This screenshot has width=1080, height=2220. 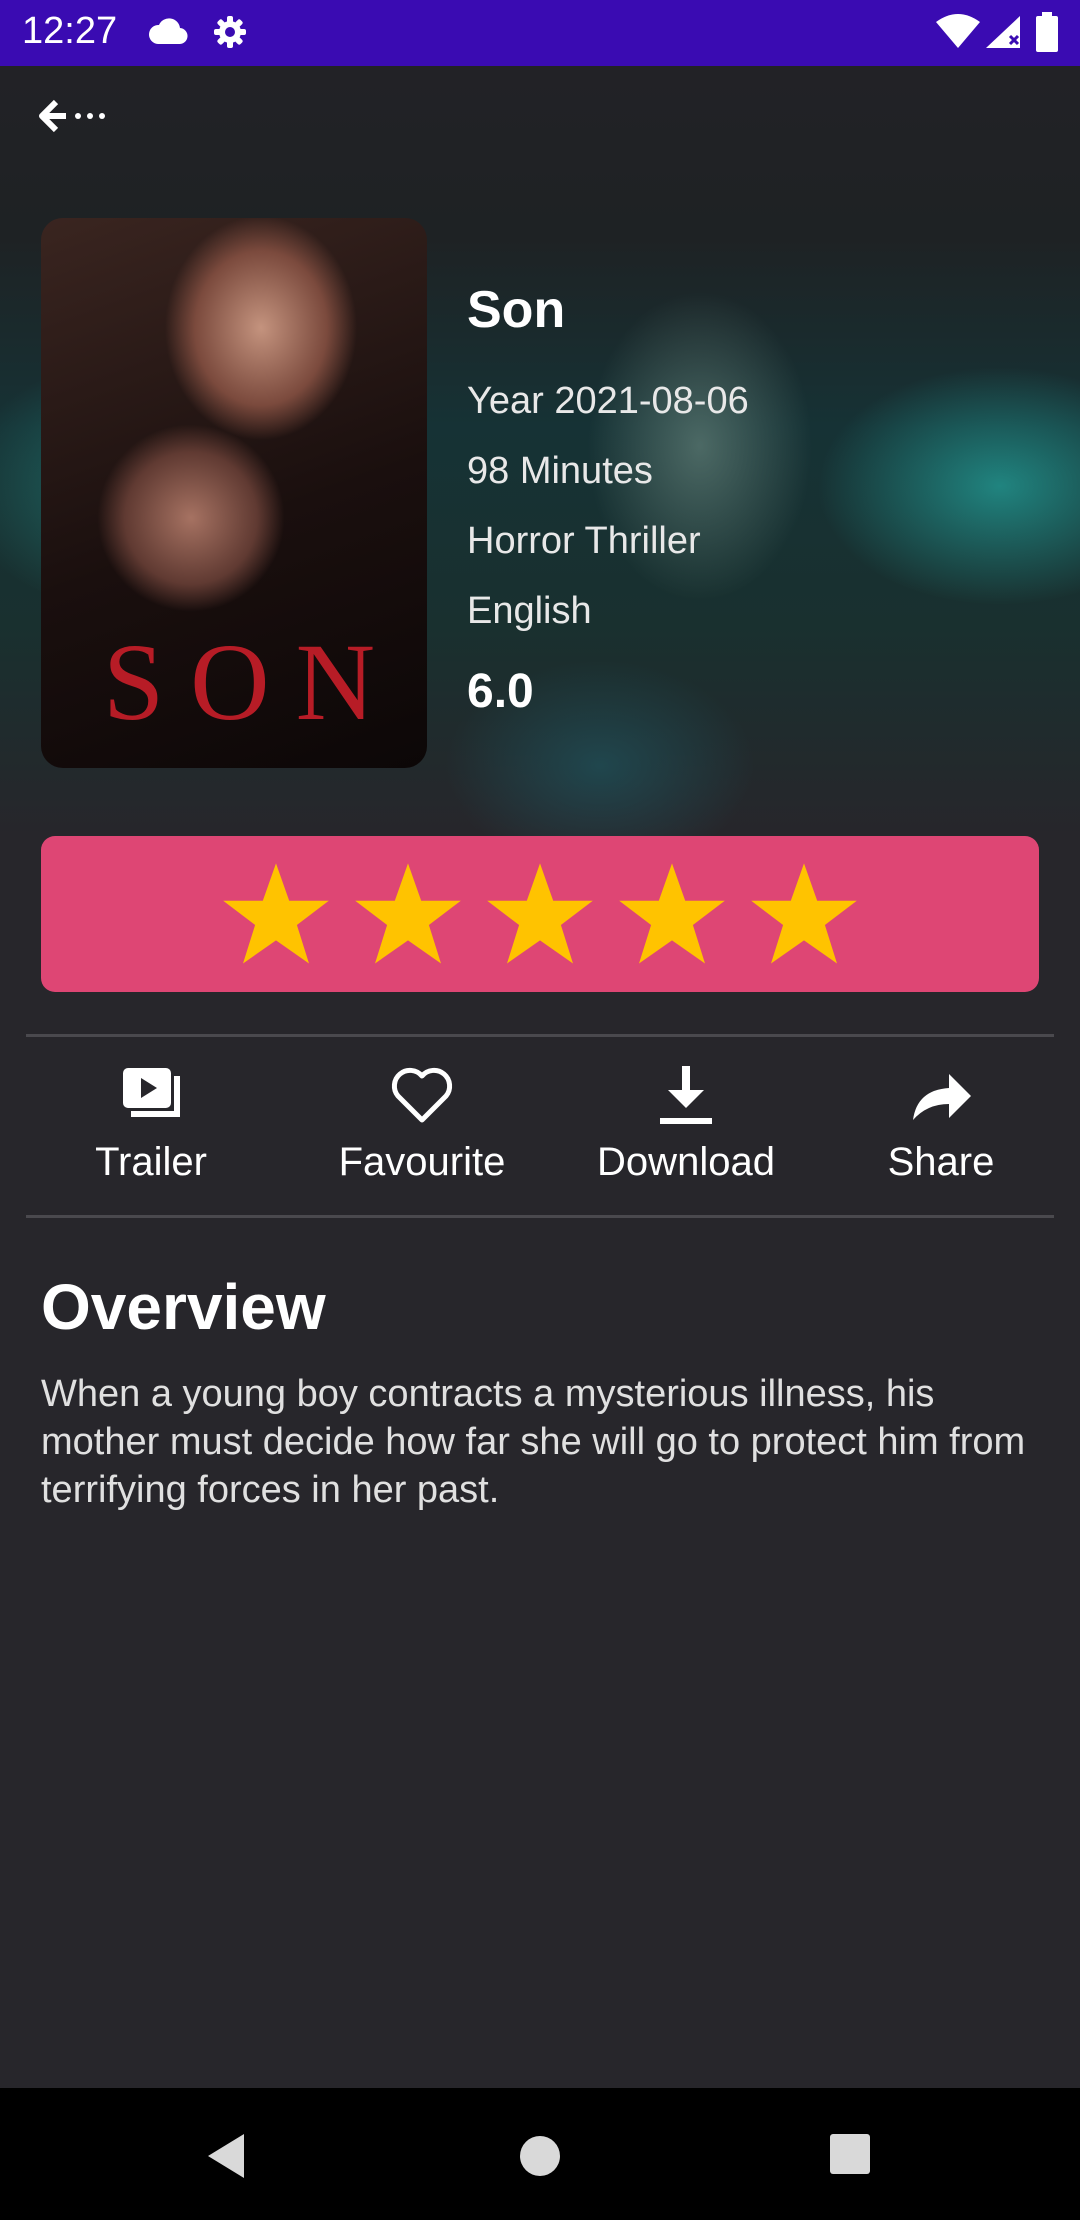 I want to click on trailer-label: Trailer, so click(x=151, y=1162).